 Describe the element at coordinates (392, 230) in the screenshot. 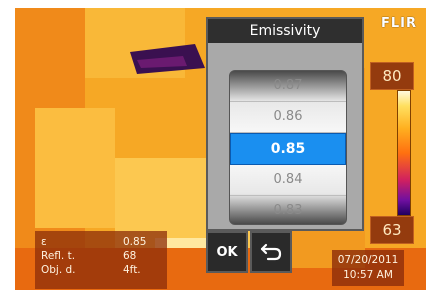

I see `scale-min-value: 63` at that location.